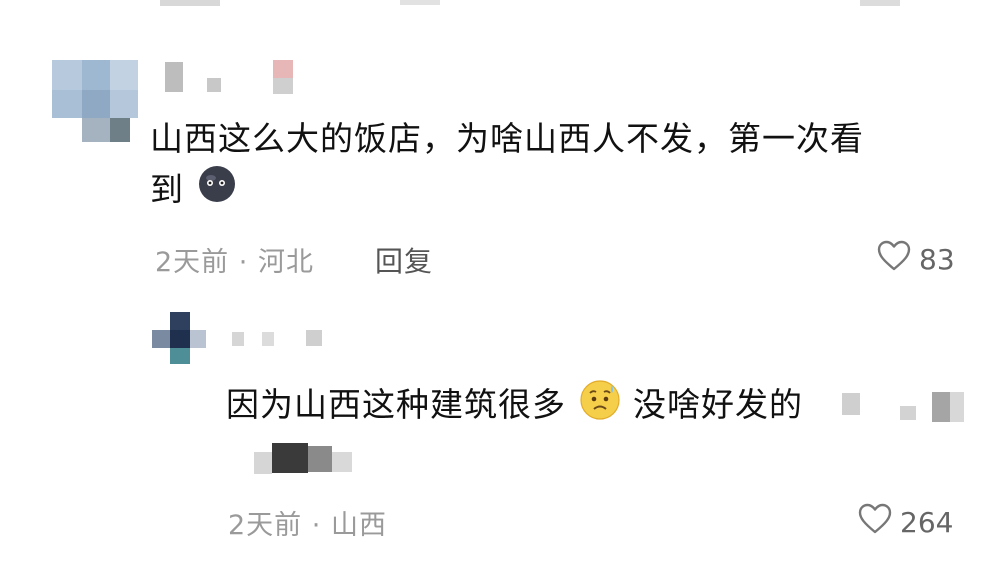 This screenshot has width=1000, height=571. What do you see at coordinates (937, 259) in the screenshot?
I see `like-count: 83` at bounding box center [937, 259].